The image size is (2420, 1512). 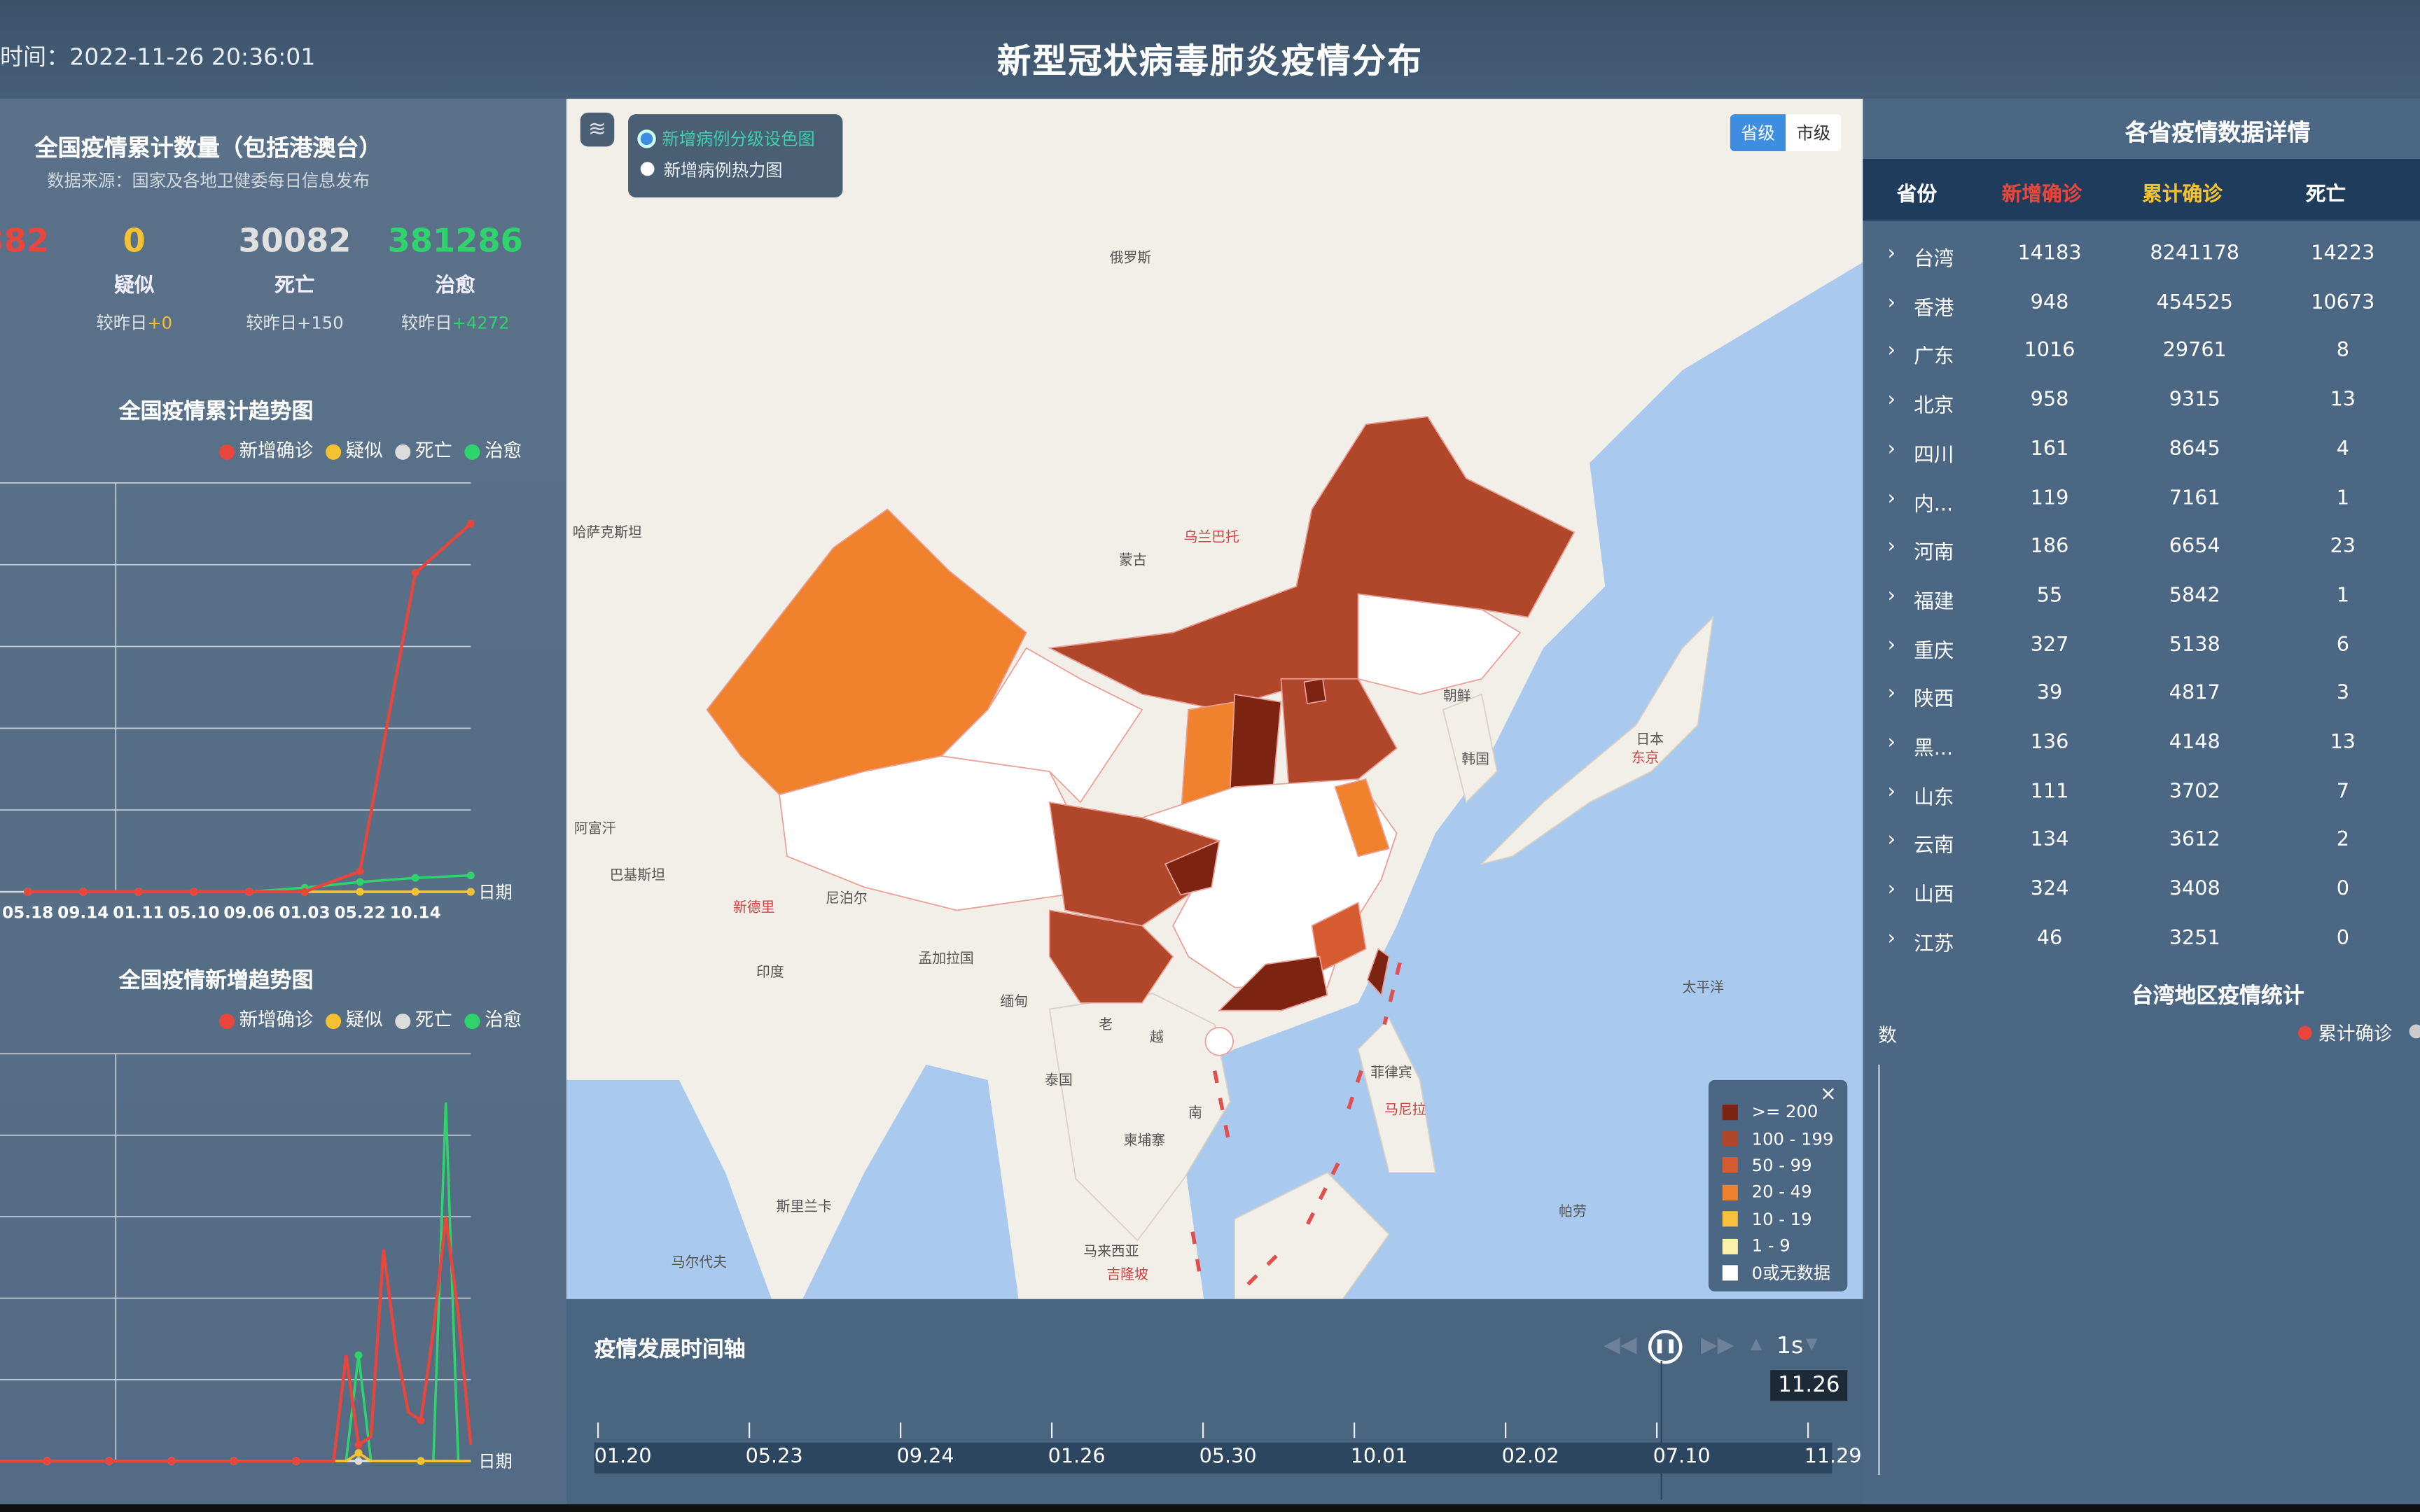 I want to click on header-death: 死亡, so click(x=2325, y=191).